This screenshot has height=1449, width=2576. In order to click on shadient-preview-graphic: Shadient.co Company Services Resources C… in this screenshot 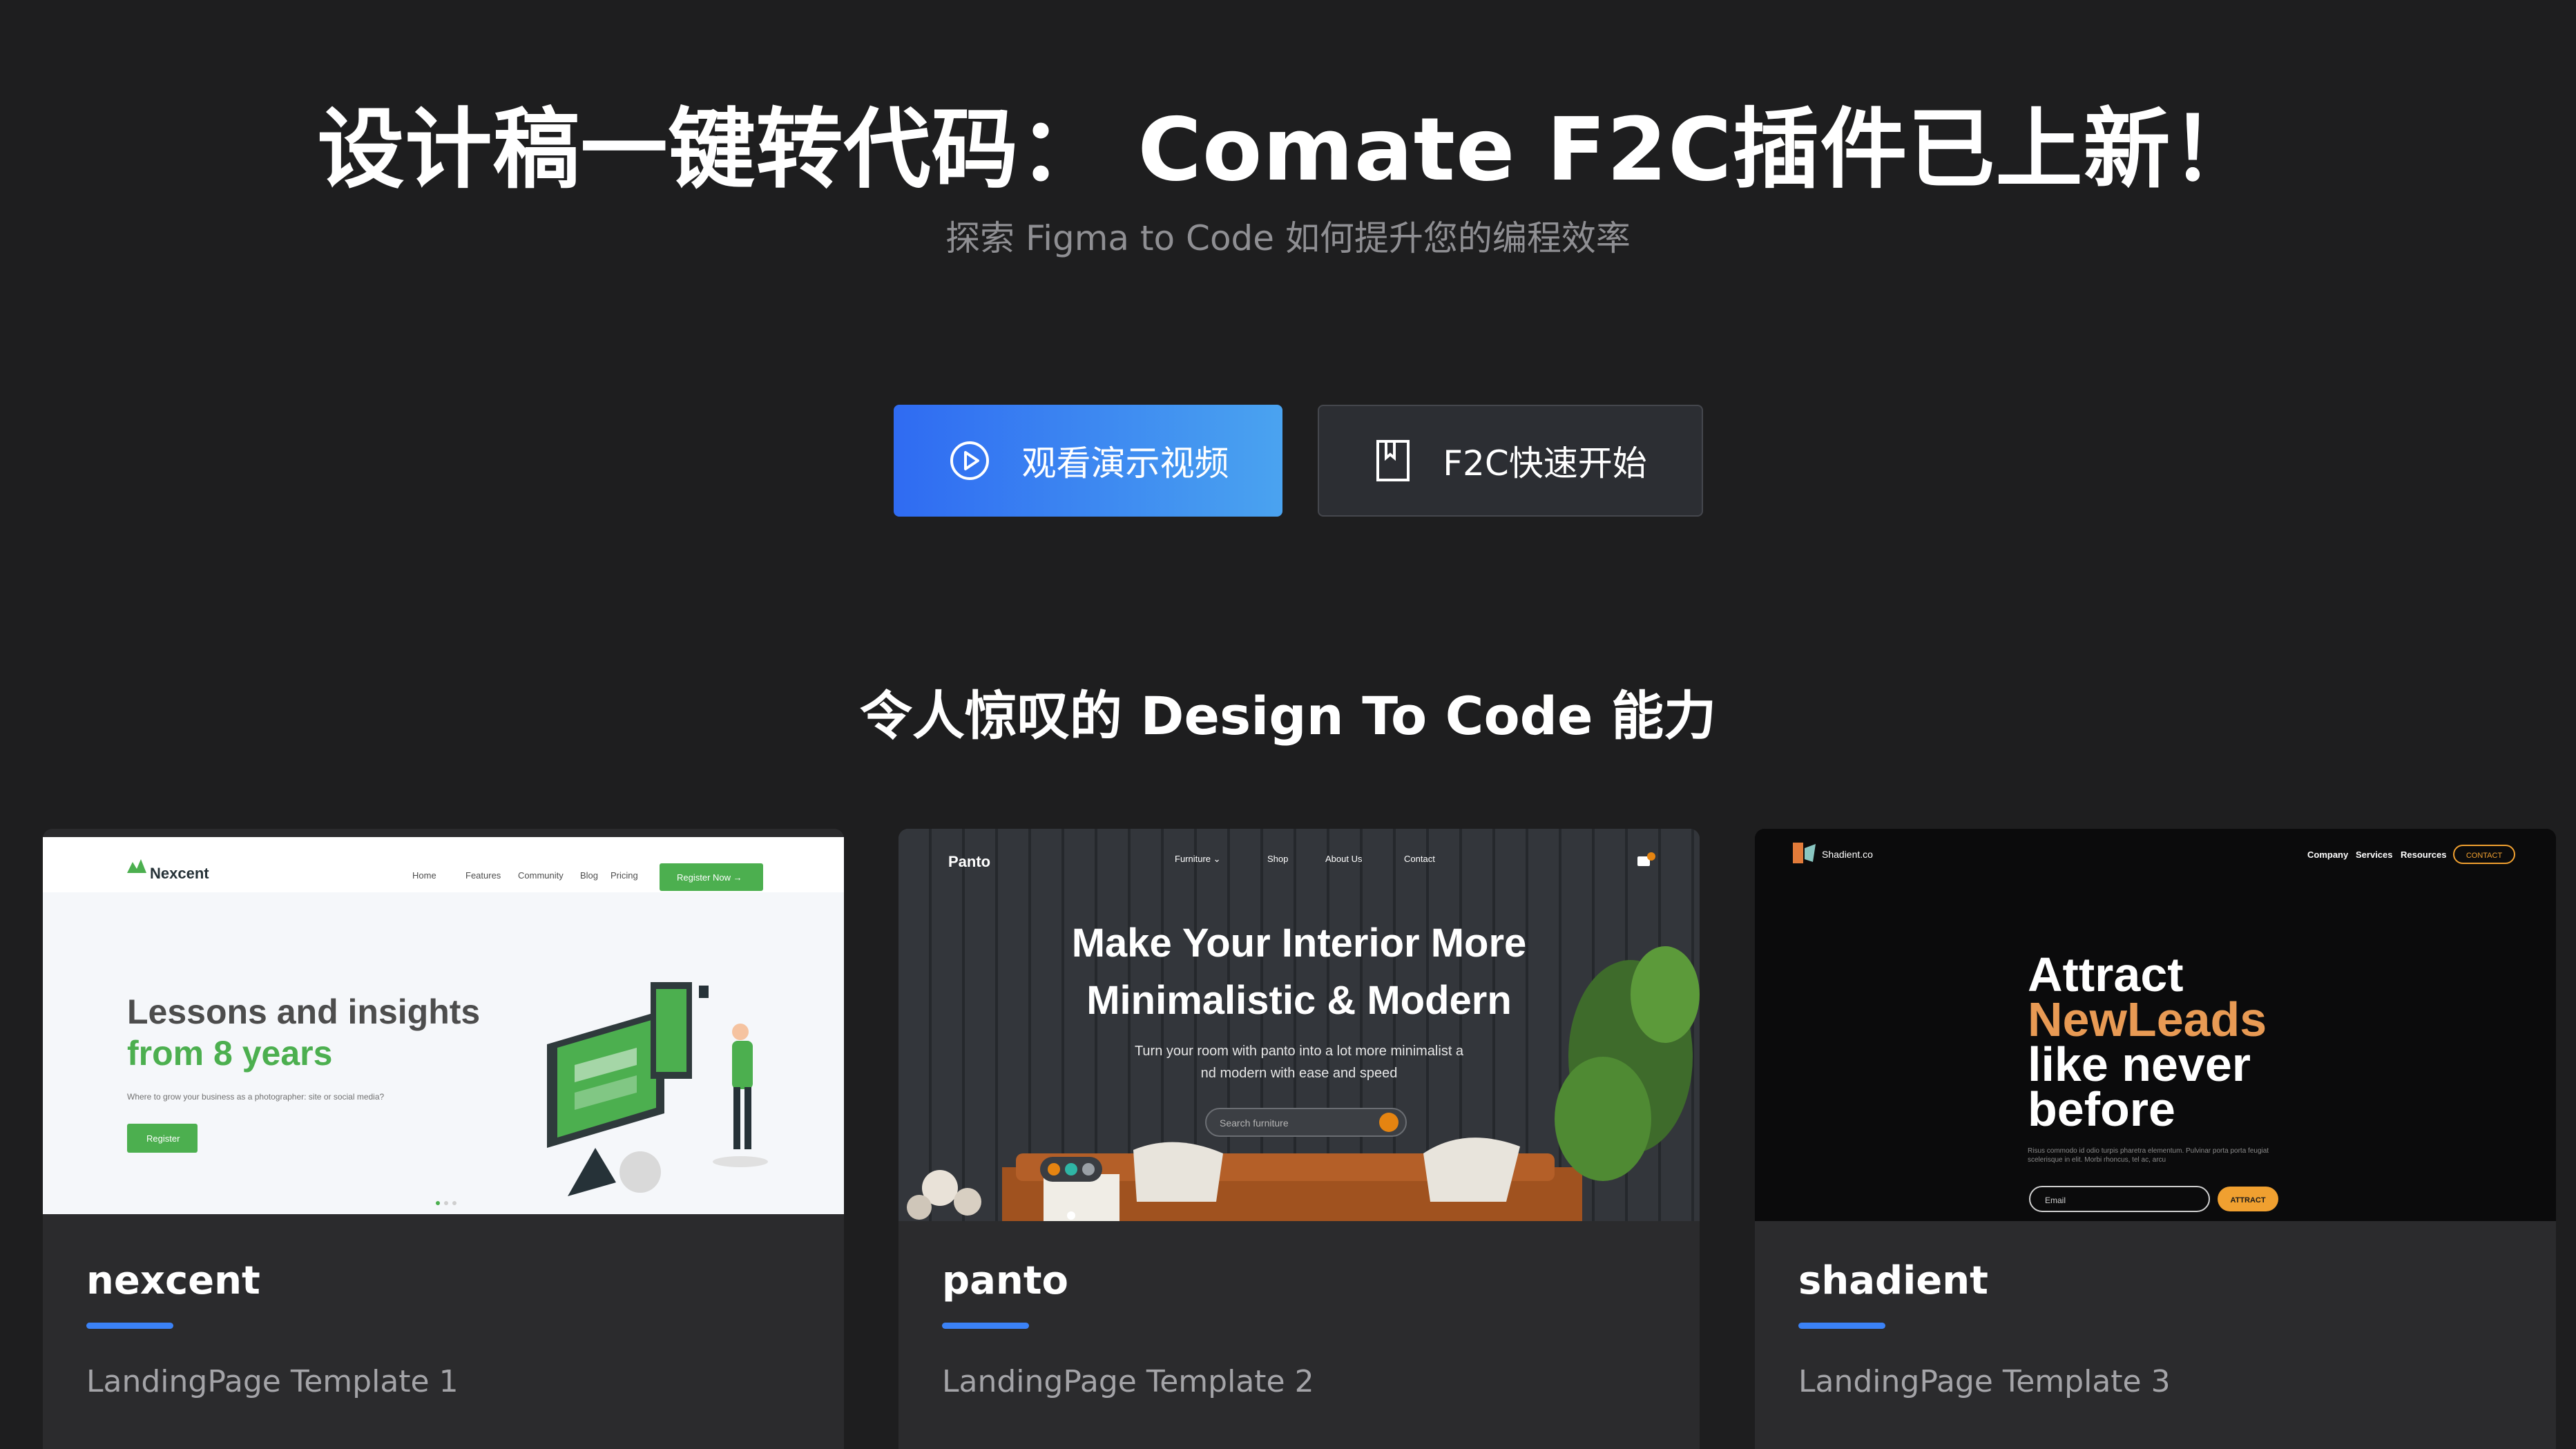, I will do `click(2155, 1025)`.